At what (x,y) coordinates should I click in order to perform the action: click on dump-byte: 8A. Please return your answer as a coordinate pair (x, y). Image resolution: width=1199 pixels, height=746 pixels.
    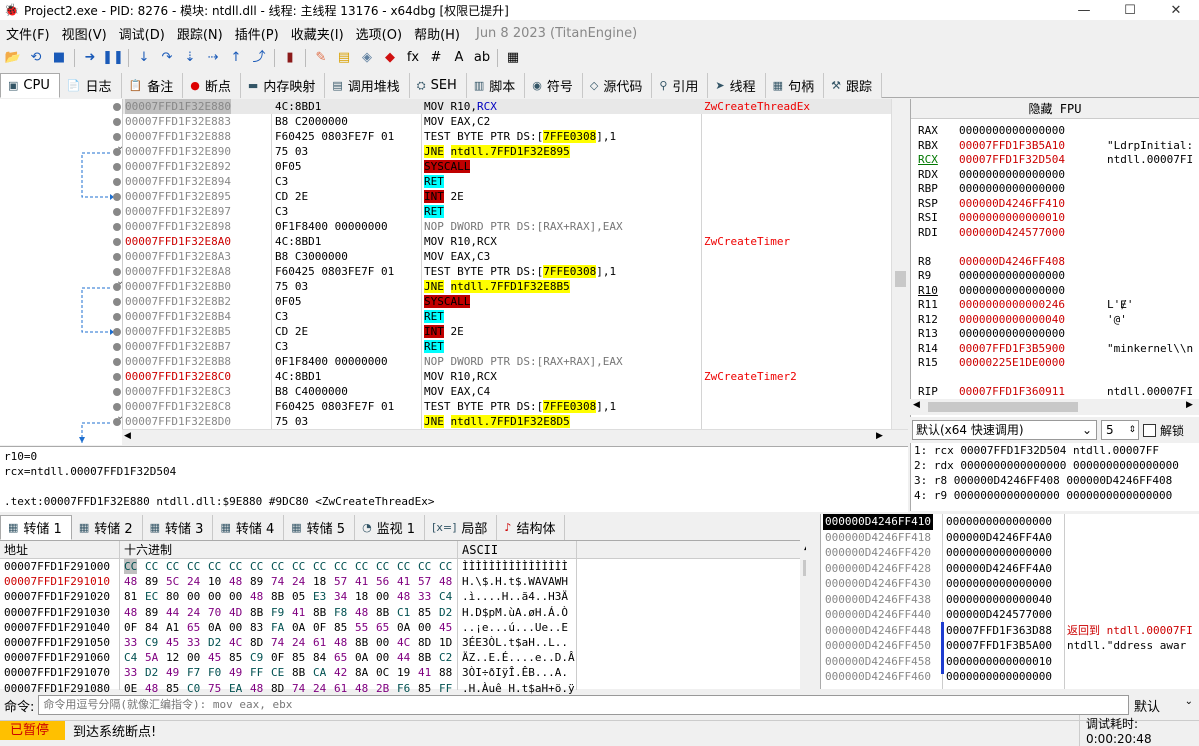
    Looking at the image, I should click on (361, 672).